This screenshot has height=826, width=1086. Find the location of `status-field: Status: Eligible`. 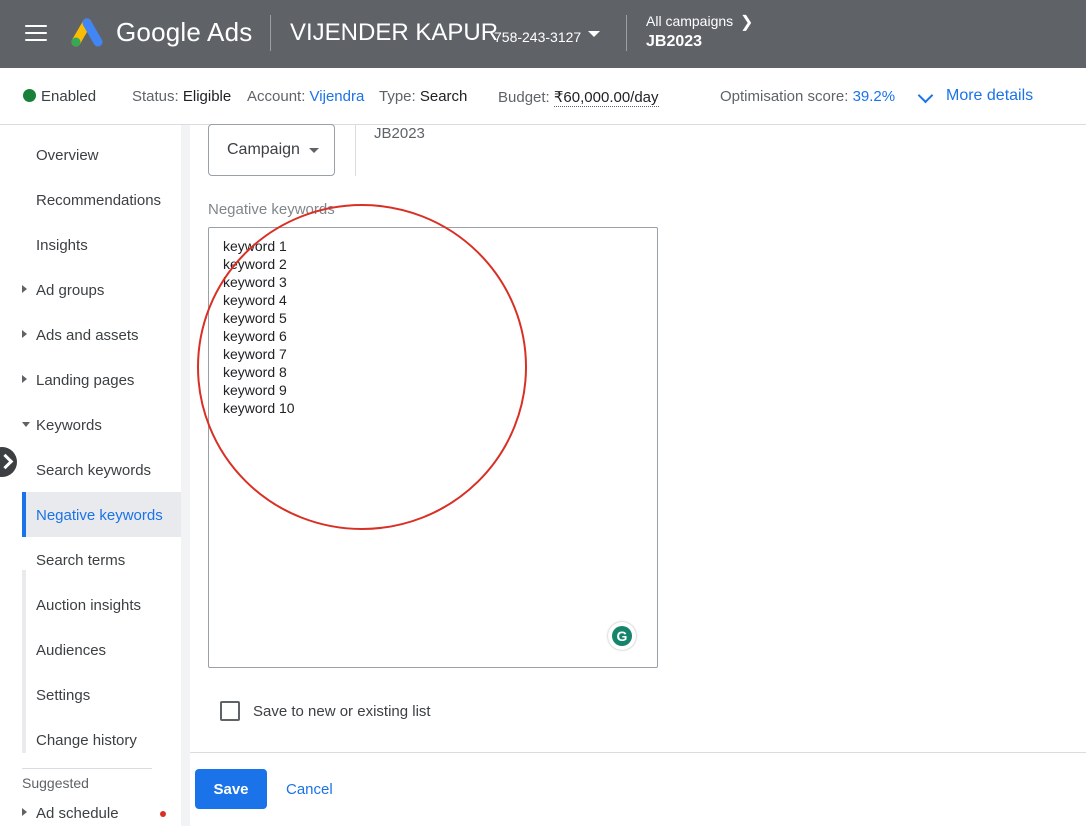

status-field: Status: Eligible is located at coordinates (181, 96).